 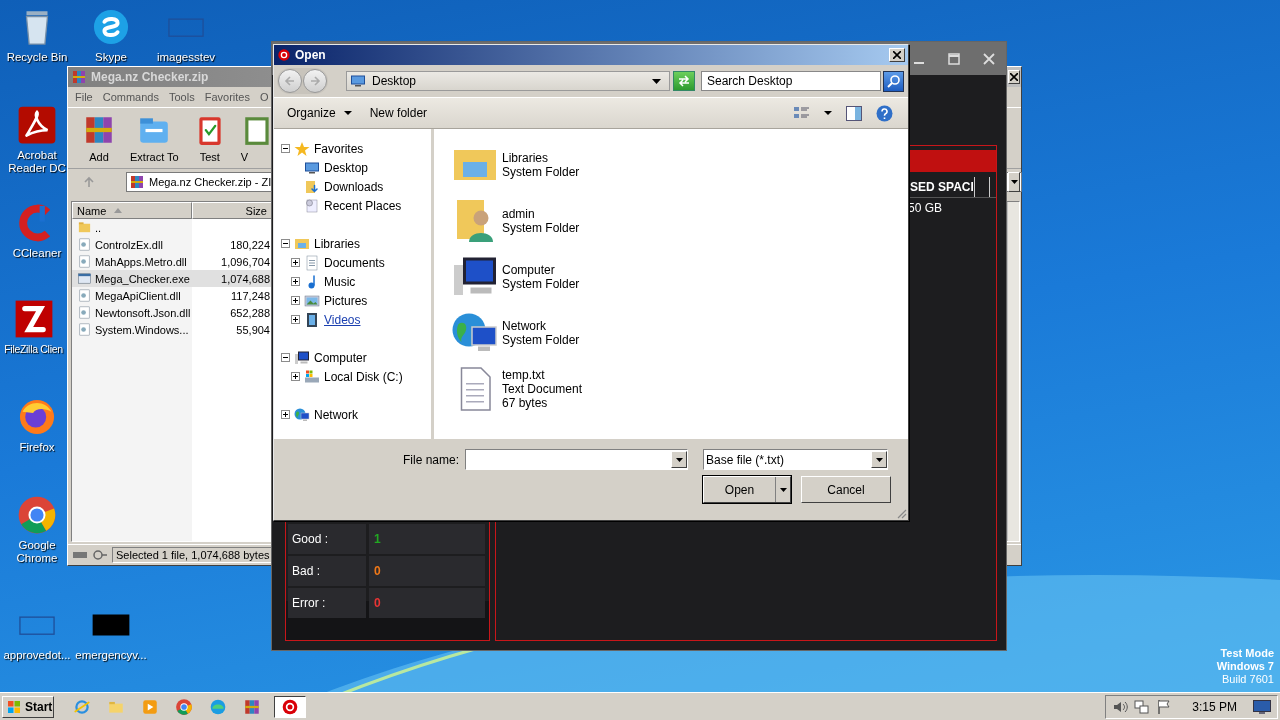 What do you see at coordinates (84, 97) in the screenshot?
I see `menu-item: File` at bounding box center [84, 97].